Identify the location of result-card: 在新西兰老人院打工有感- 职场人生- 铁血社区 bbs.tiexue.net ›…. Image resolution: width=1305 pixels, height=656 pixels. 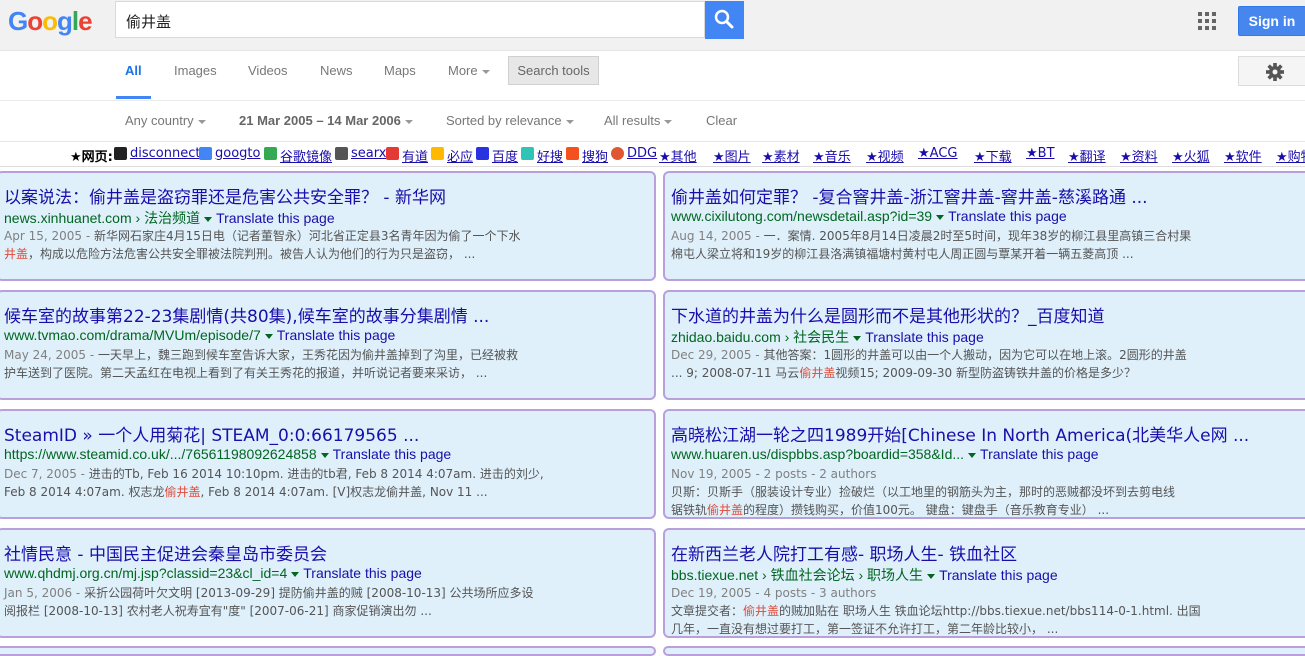
(984, 583).